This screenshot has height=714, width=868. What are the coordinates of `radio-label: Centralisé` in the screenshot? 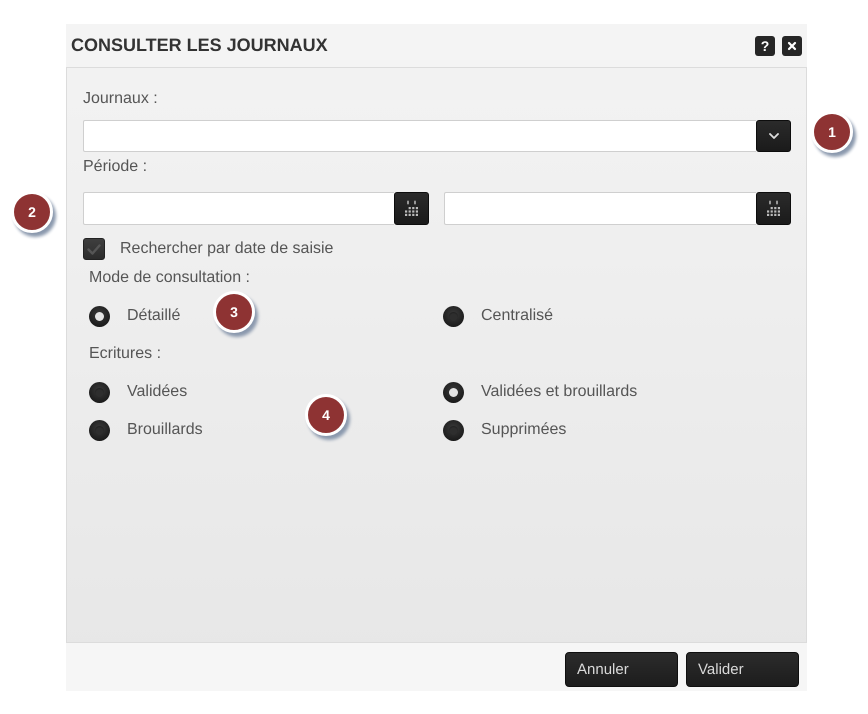 It's located at (517, 316).